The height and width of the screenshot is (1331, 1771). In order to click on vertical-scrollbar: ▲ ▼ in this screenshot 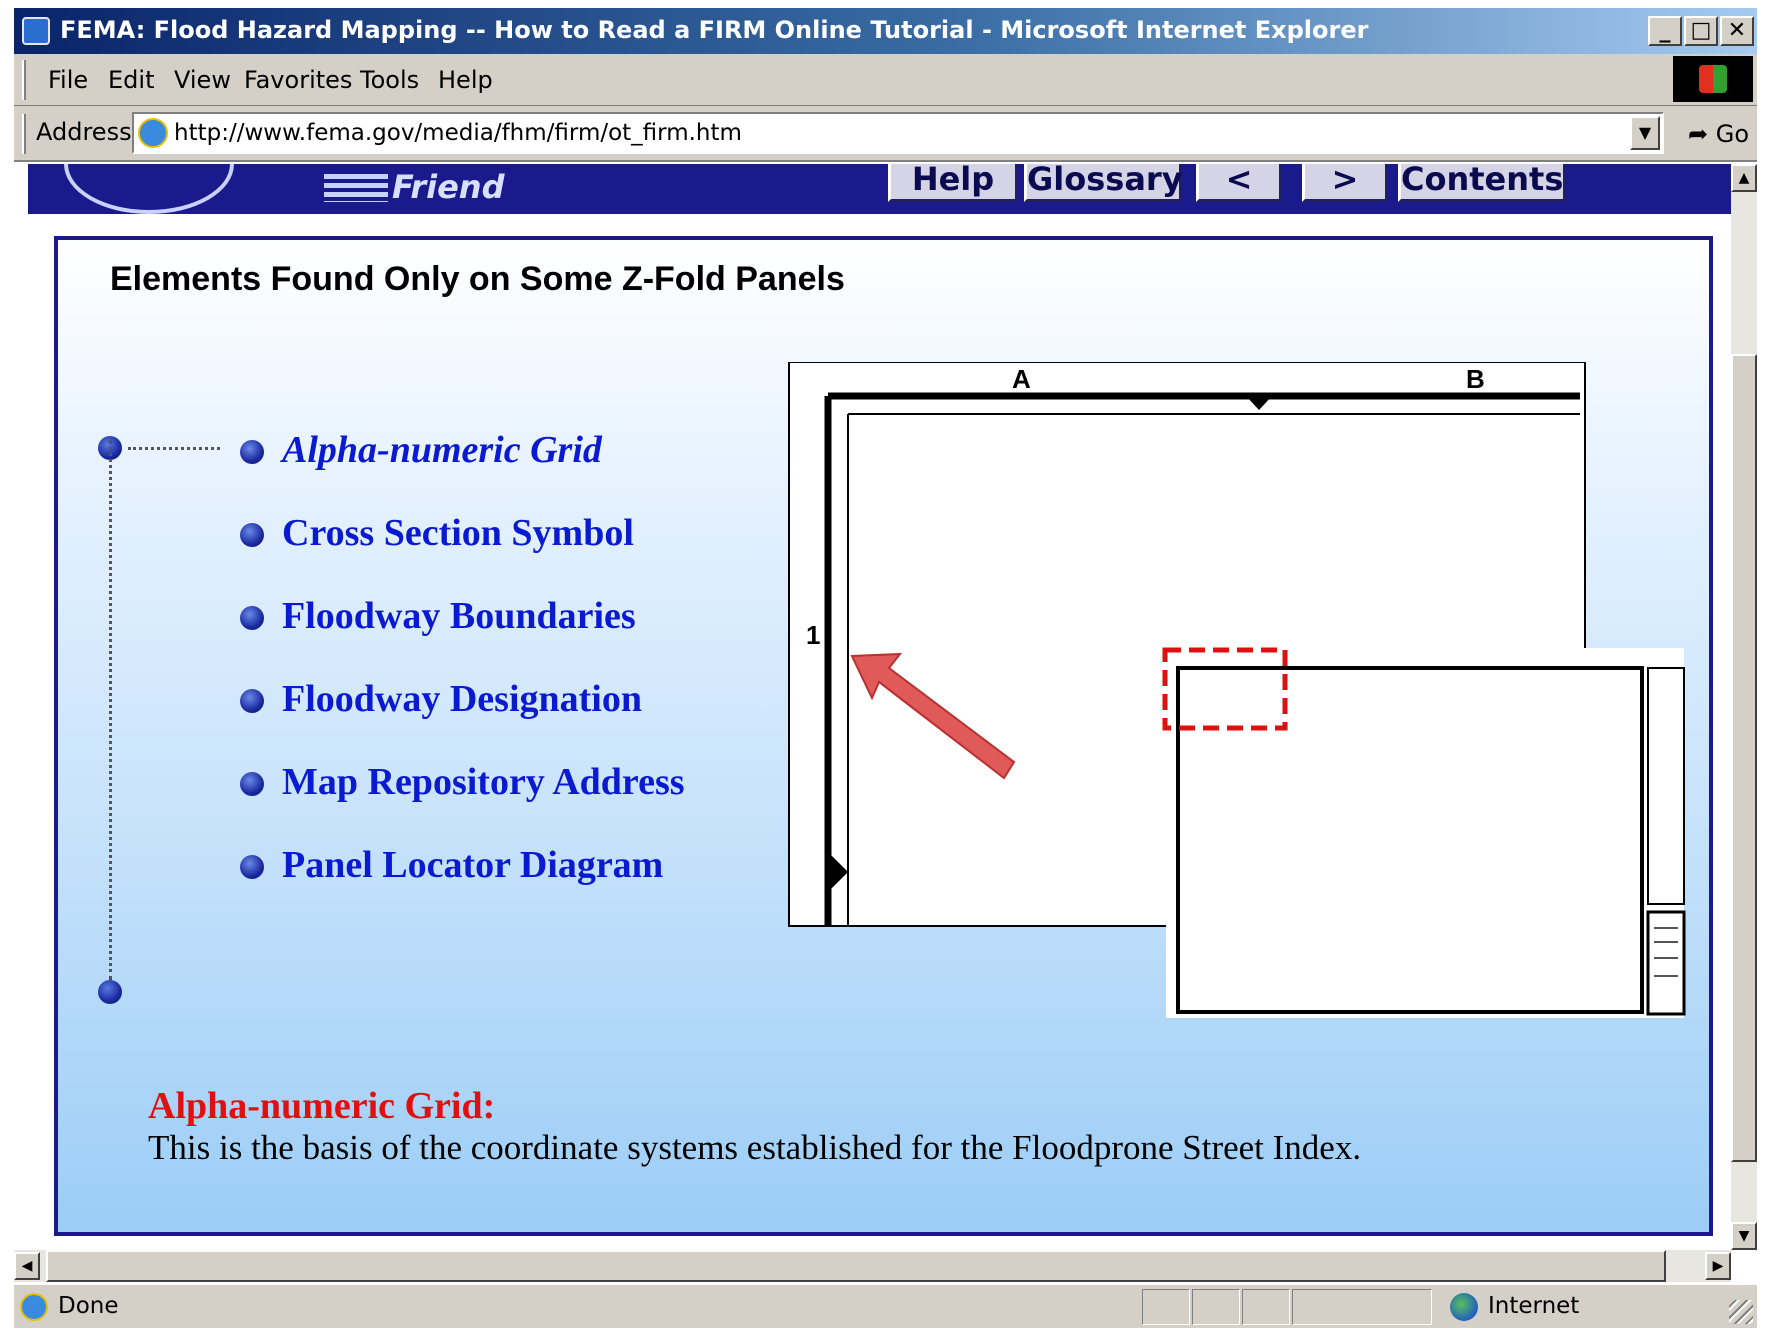, I will do `click(1744, 707)`.